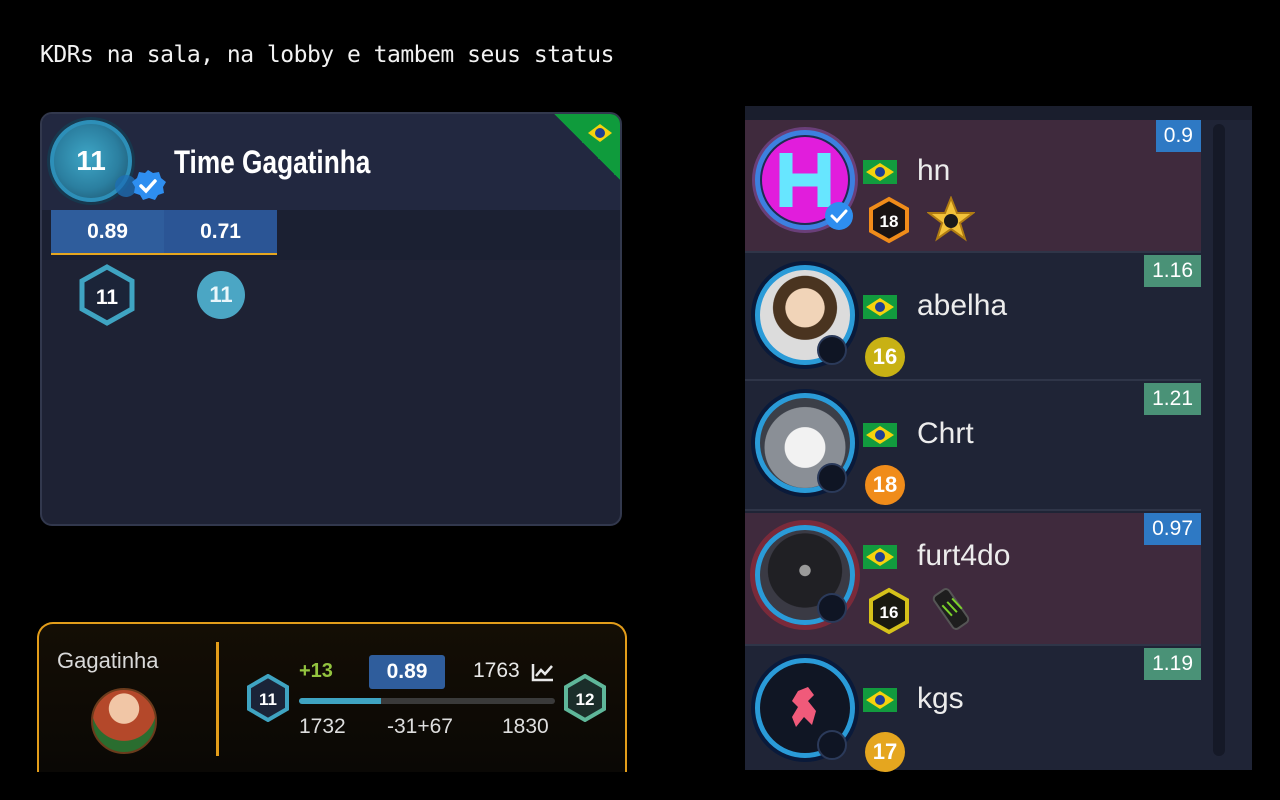  What do you see at coordinates (107, 297) in the screenshot?
I see `member-level-hex: 11` at bounding box center [107, 297].